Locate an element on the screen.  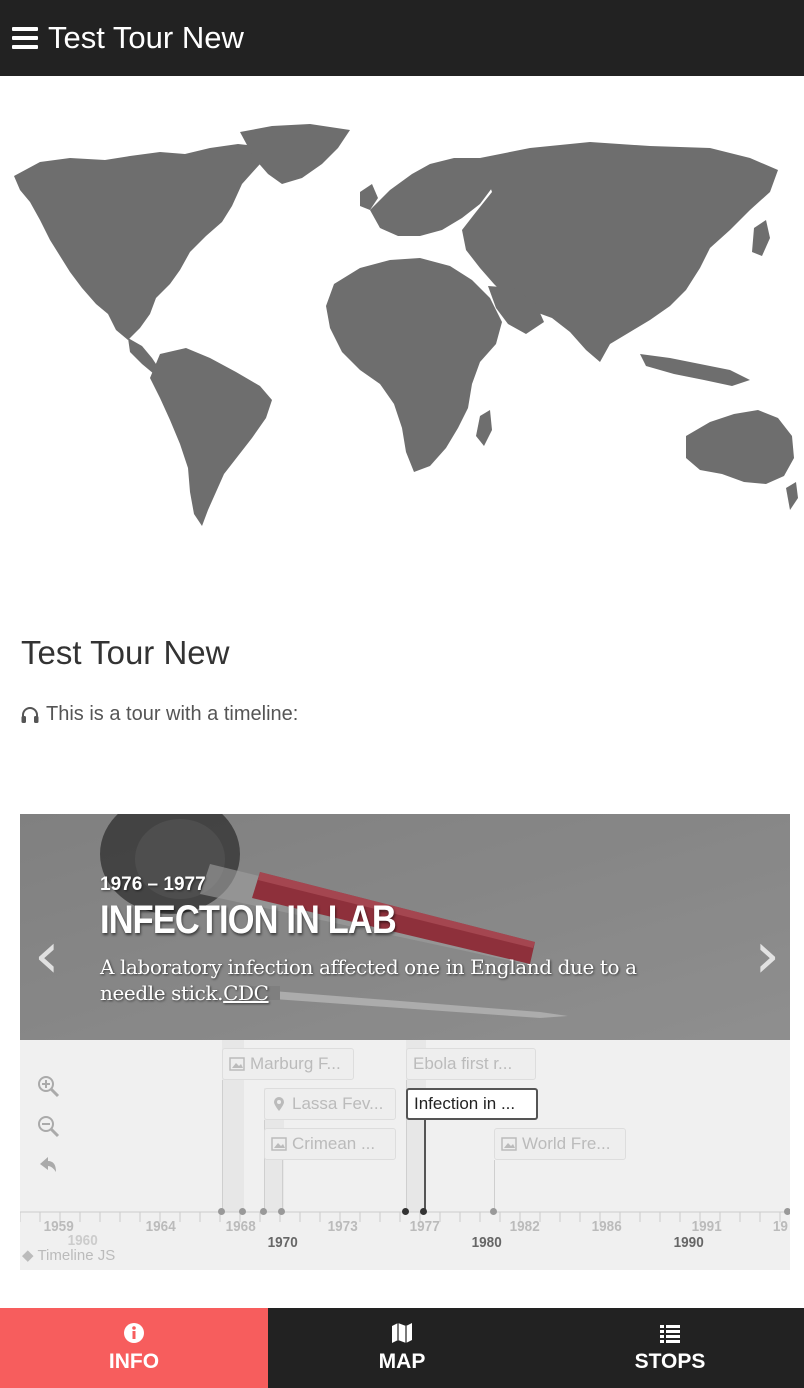
slide-date: 1976 – 1977 is located at coordinates (153, 884).